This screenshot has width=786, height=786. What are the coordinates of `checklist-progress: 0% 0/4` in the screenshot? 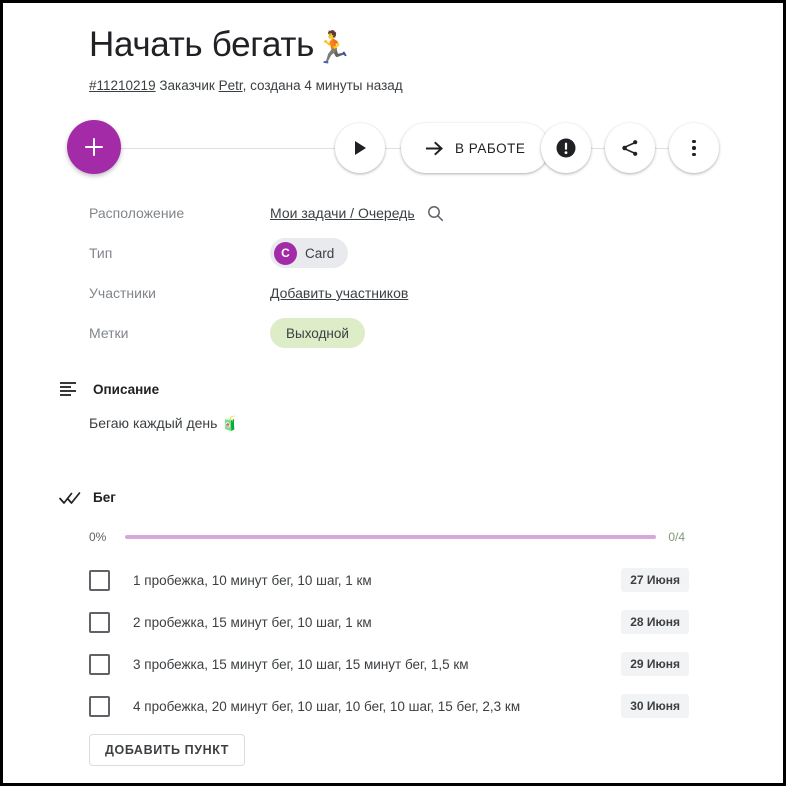 It's located at (387, 537).